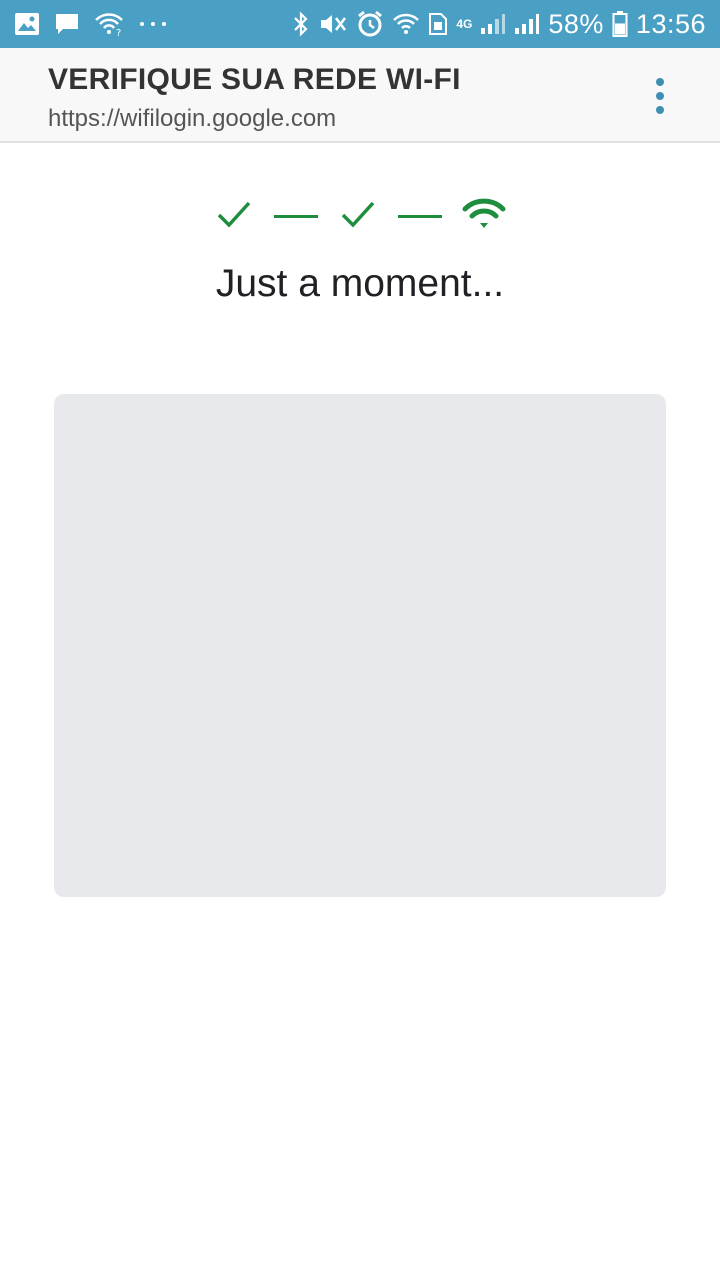 The width and height of the screenshot is (720, 1280). I want to click on network-label: 4G, so click(464, 23).